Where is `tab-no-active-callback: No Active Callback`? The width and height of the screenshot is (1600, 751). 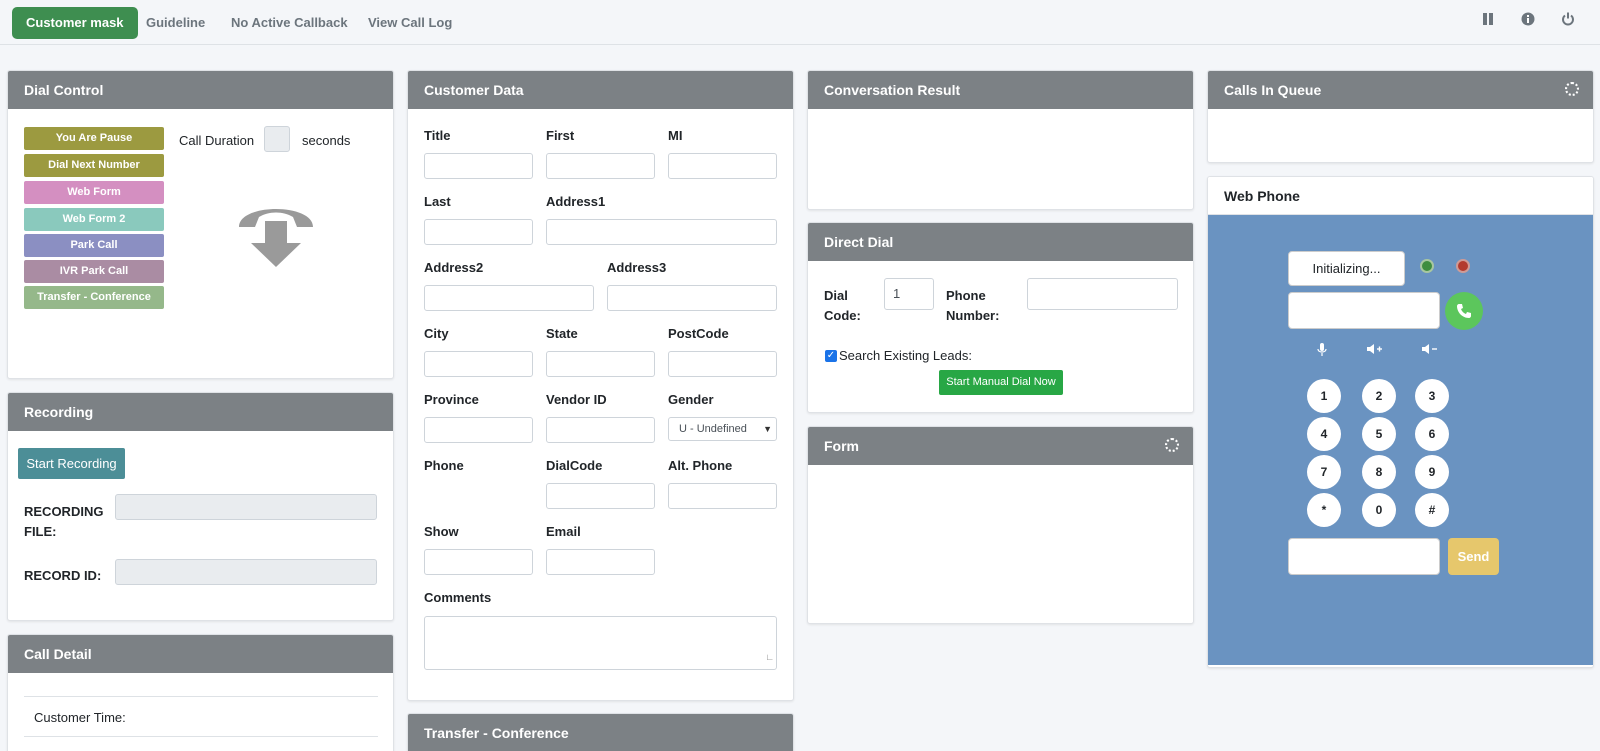
tab-no-active-callback: No Active Callback is located at coordinates (289, 23).